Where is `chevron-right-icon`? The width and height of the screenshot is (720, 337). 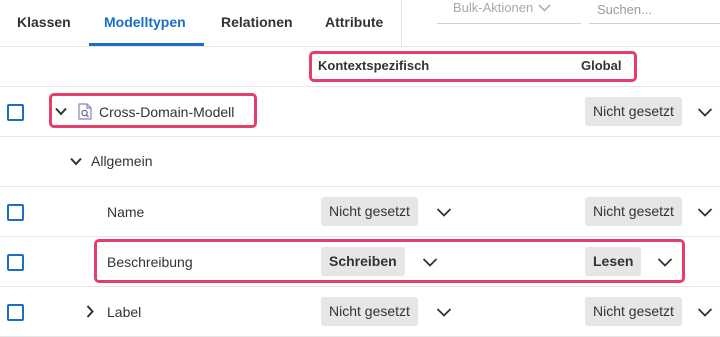 chevron-right-icon is located at coordinates (90, 311).